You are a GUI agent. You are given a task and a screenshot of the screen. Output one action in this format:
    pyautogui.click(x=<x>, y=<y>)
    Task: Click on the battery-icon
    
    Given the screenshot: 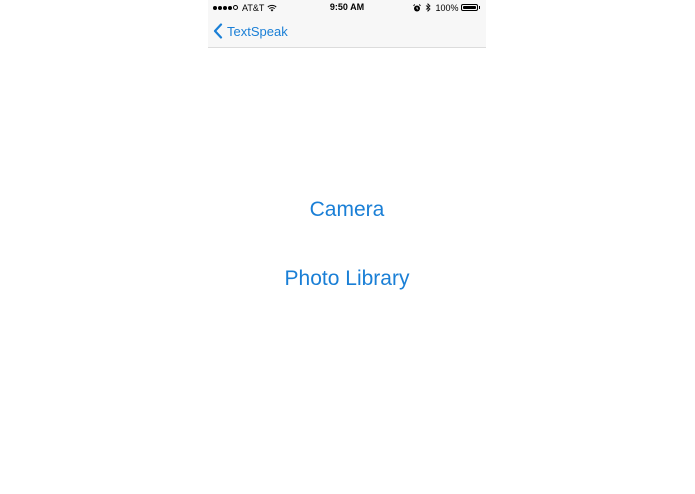 What is the action you would take?
    pyautogui.click(x=469, y=7)
    